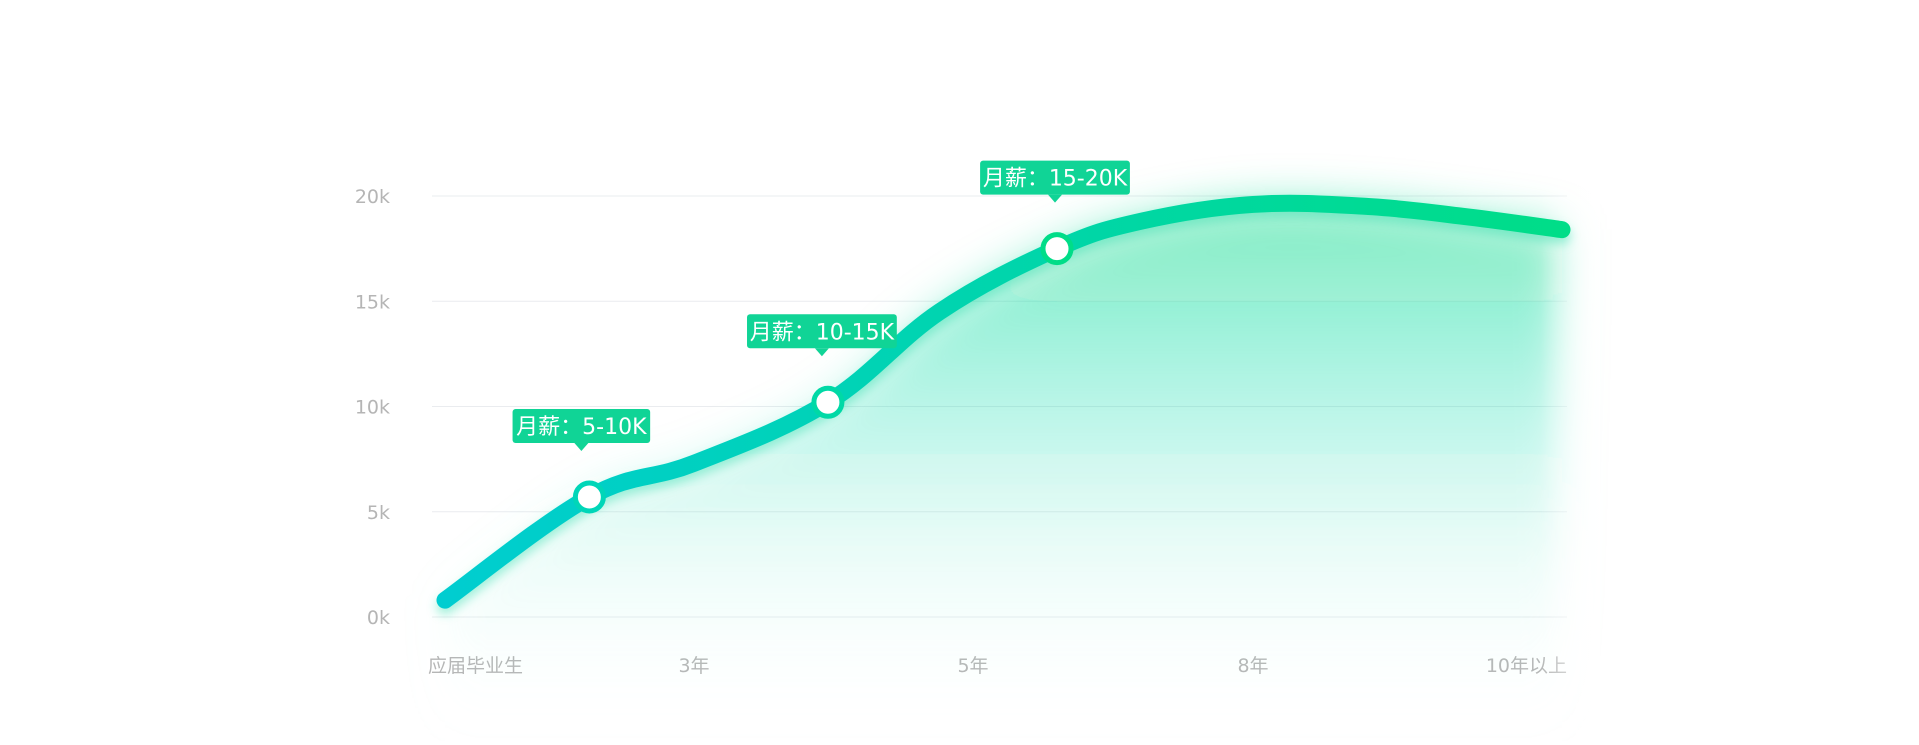 Image resolution: width=1919 pixels, height=745 pixels. I want to click on salary-tooltip: 月薪：5-10K, so click(581, 430).